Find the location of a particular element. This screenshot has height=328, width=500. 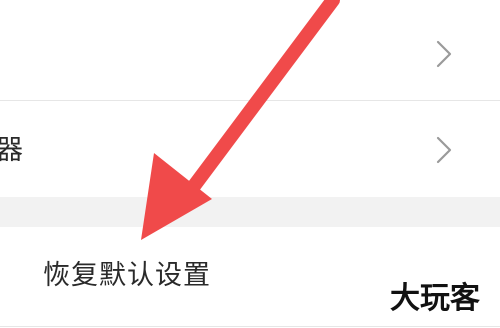

site-watermark: 大玩客 is located at coordinates (435, 298).